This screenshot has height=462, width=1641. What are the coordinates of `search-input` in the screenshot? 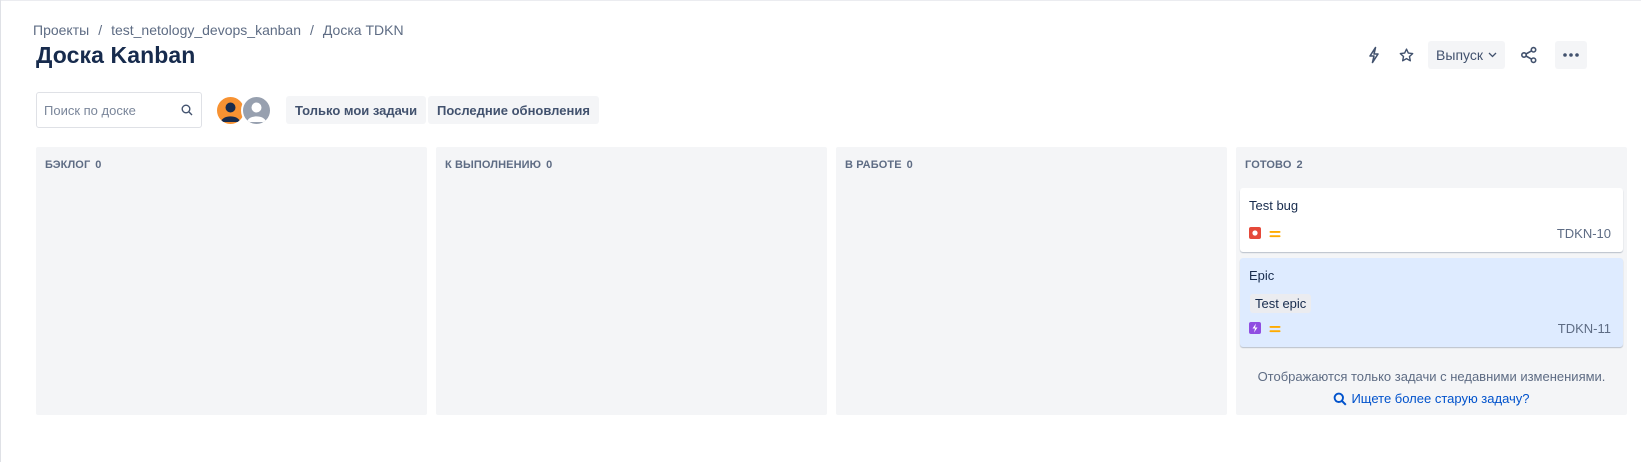 It's located at (109, 110).